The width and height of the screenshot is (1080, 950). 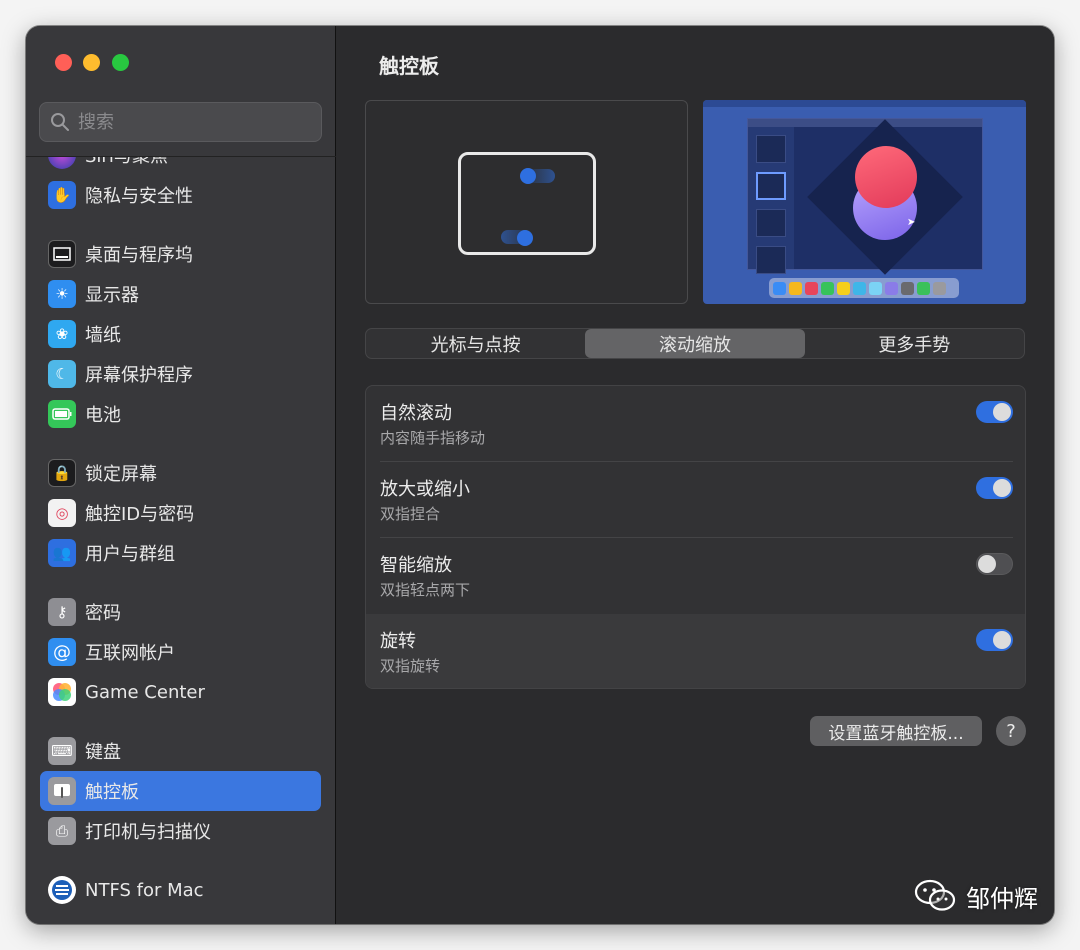 What do you see at coordinates (103, 335) in the screenshot?
I see `sidebar-item-label: 墙纸` at bounding box center [103, 335].